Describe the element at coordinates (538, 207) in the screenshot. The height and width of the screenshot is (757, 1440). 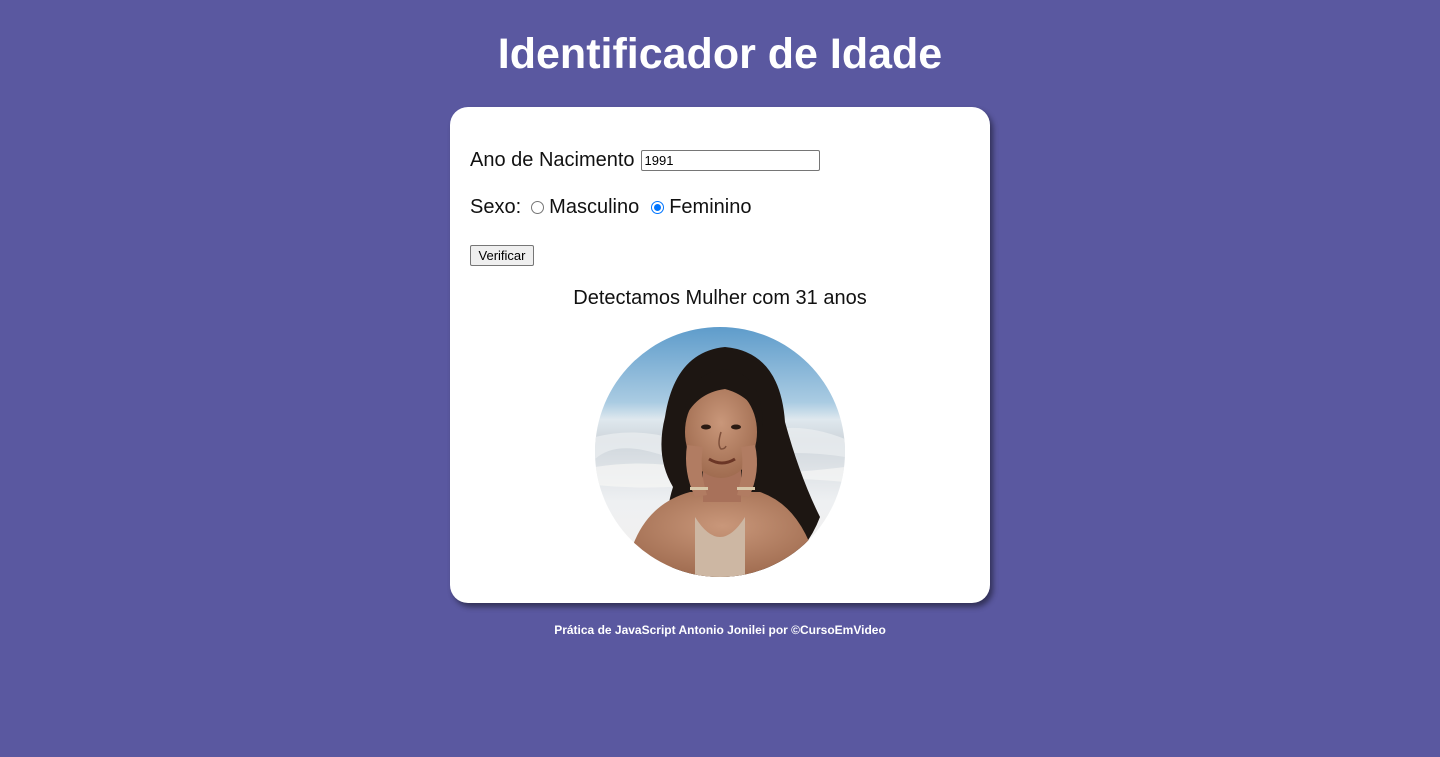
I see `radio-masculino` at that location.